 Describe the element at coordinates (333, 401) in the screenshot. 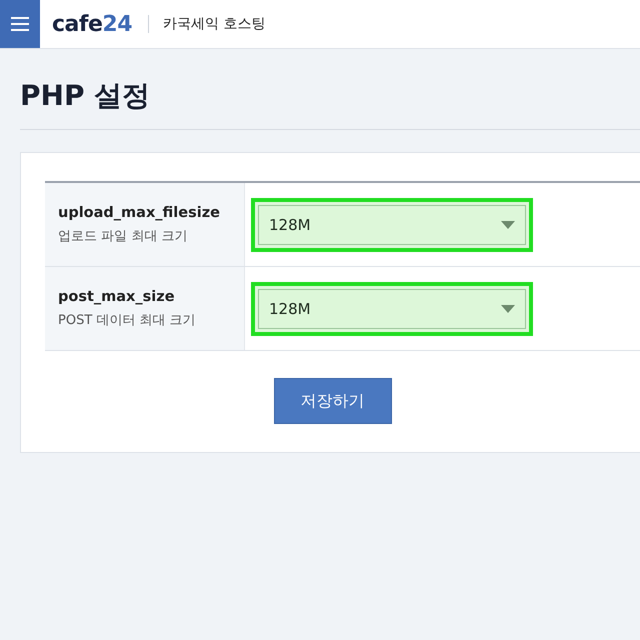

I see `save-button: 저장하기` at that location.